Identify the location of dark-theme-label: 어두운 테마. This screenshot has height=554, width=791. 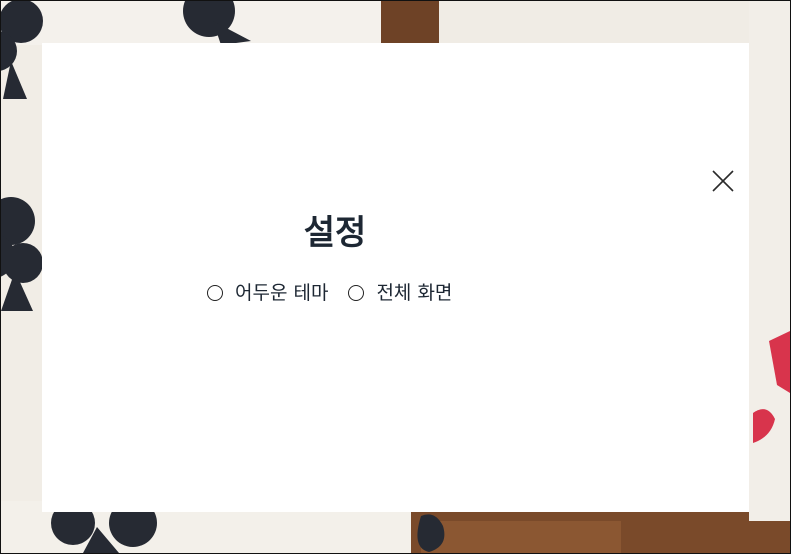
(282, 293).